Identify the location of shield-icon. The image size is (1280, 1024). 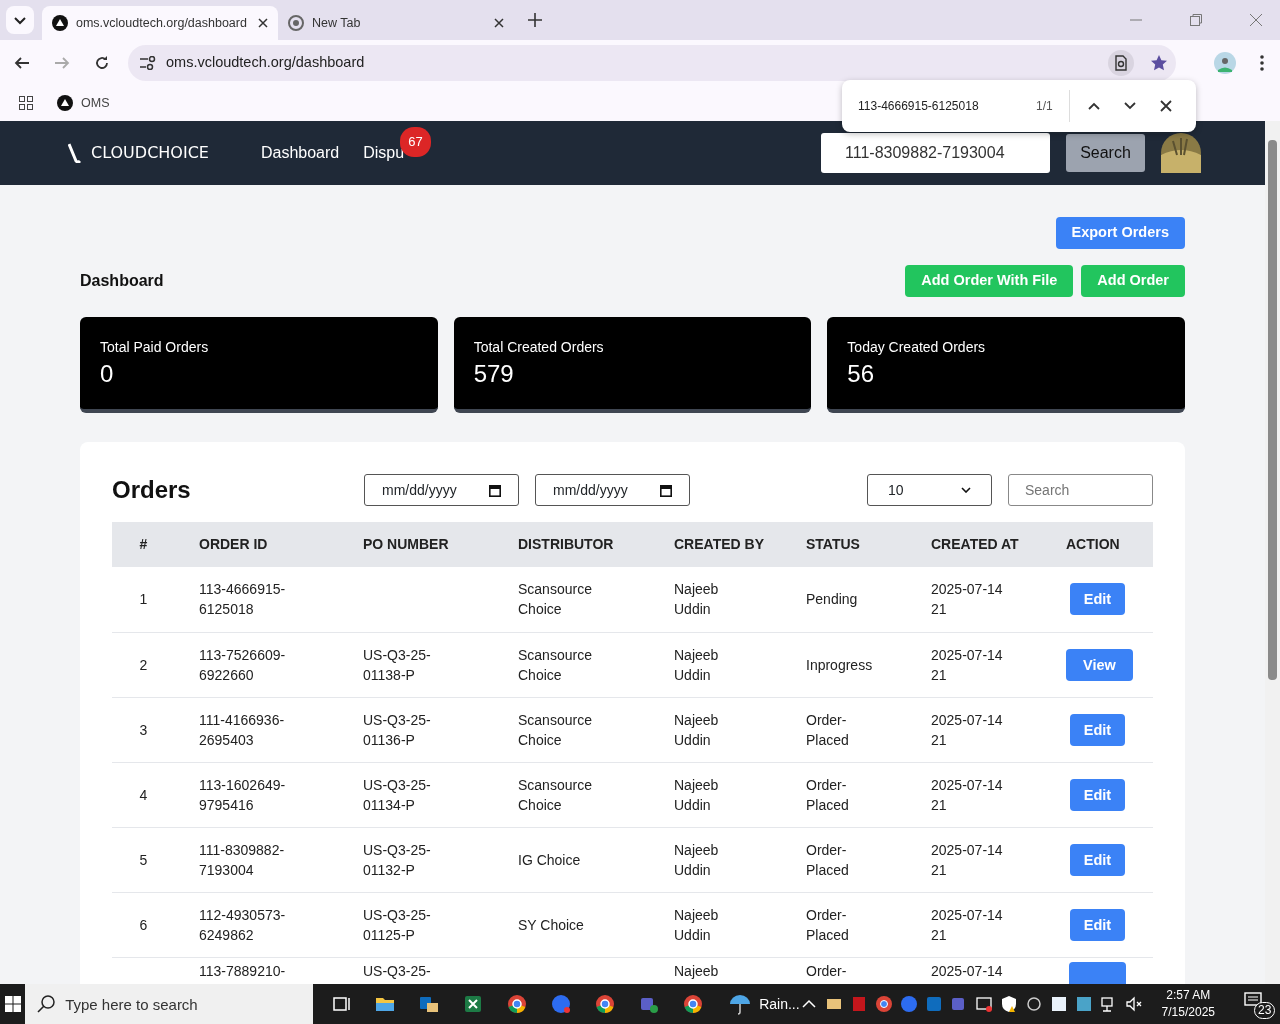
(1008, 1004).